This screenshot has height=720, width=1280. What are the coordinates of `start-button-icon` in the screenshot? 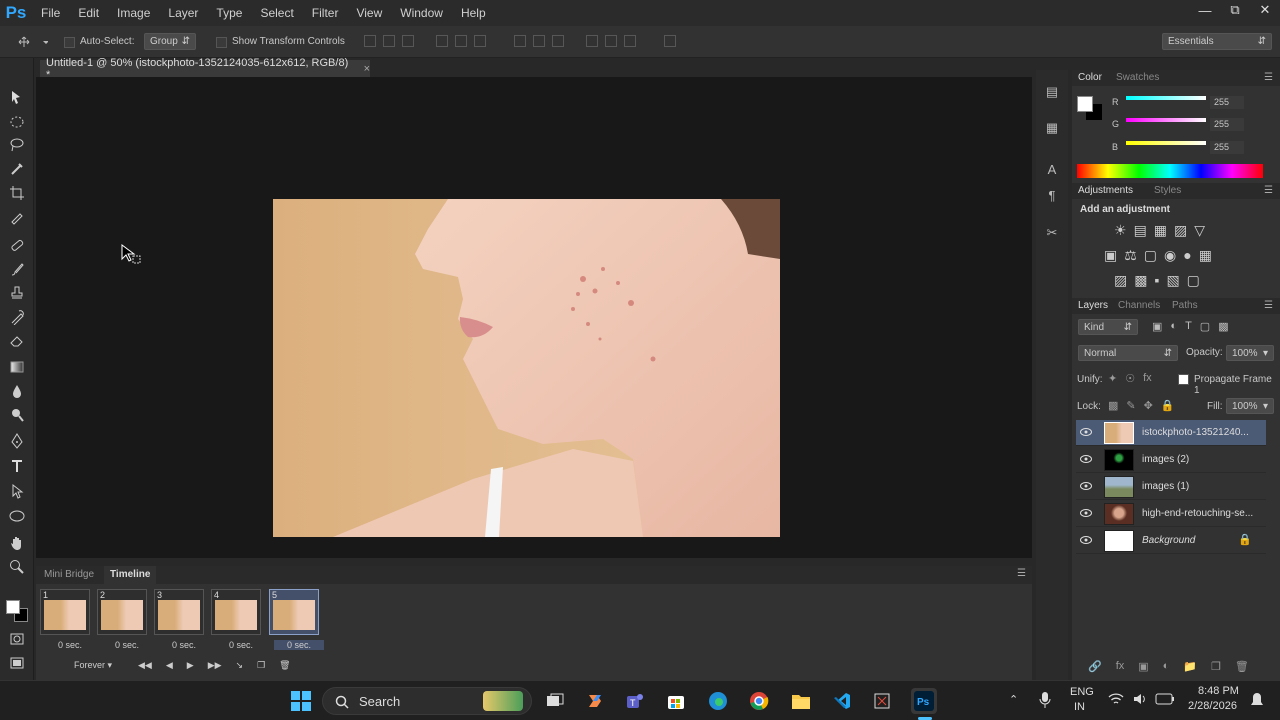 It's located at (301, 701).